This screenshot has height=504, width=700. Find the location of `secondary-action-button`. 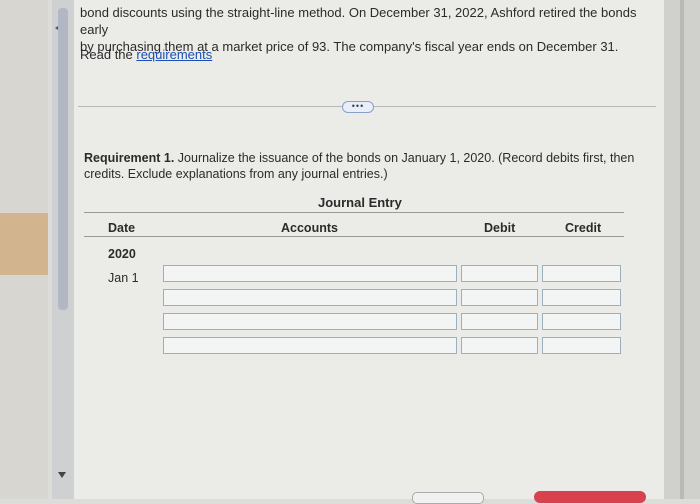

secondary-action-button is located at coordinates (448, 498).